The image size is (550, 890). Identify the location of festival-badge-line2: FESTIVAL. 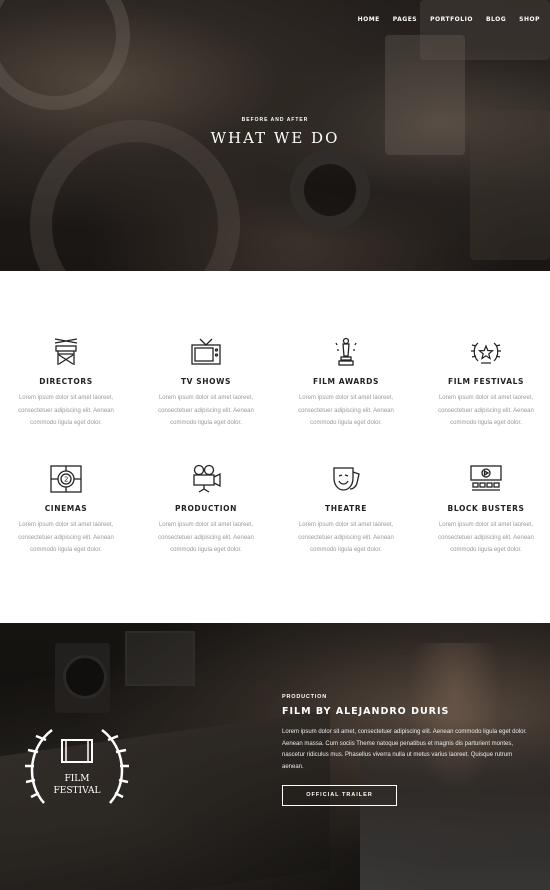
(77, 791).